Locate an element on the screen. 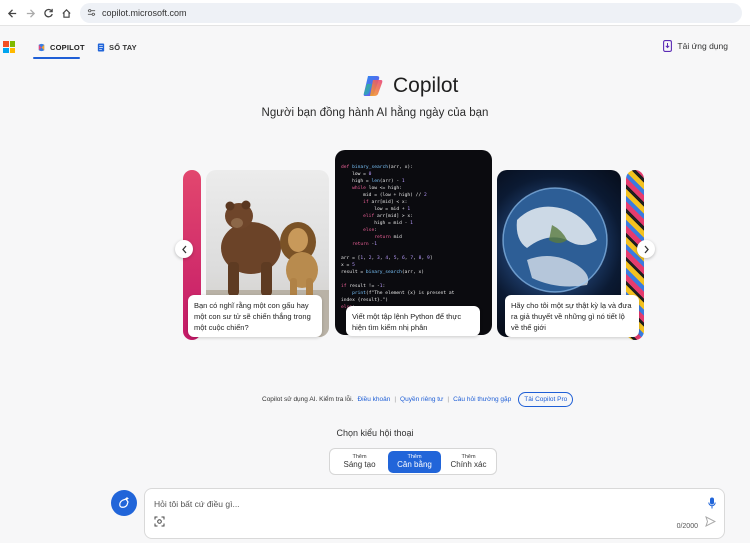 The height and width of the screenshot is (543, 750). microphone-icon is located at coordinates (712, 505).